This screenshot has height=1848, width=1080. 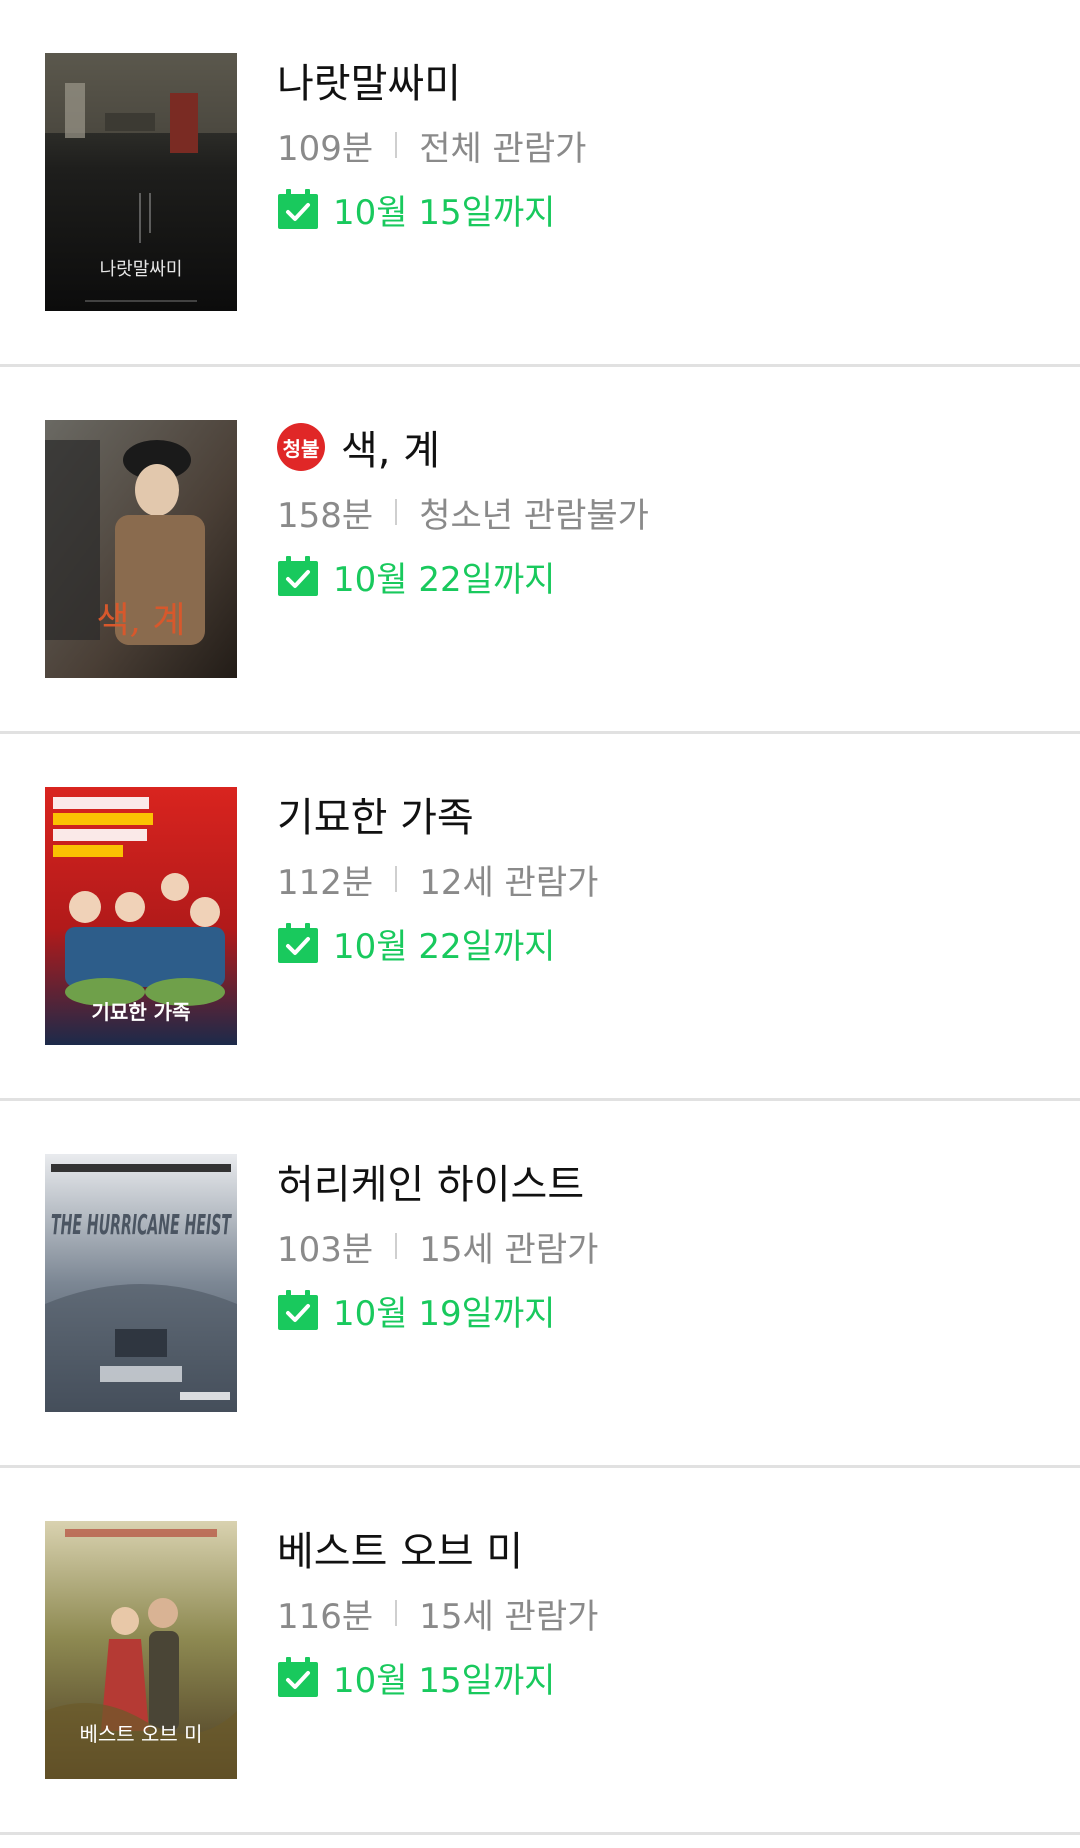 I want to click on movie-poster: THE HURRICANE HEIST, so click(x=141, y=1283).